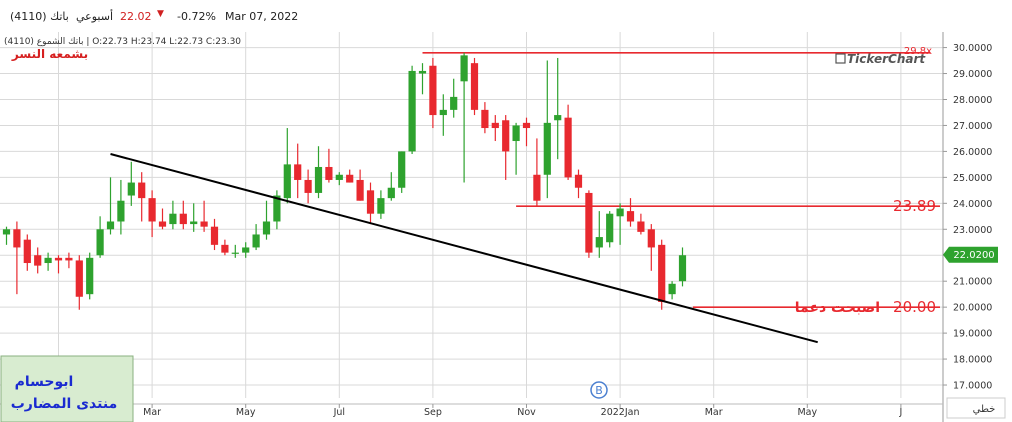  I want to click on last-price-tag: 22.0200, so click(970, 254).